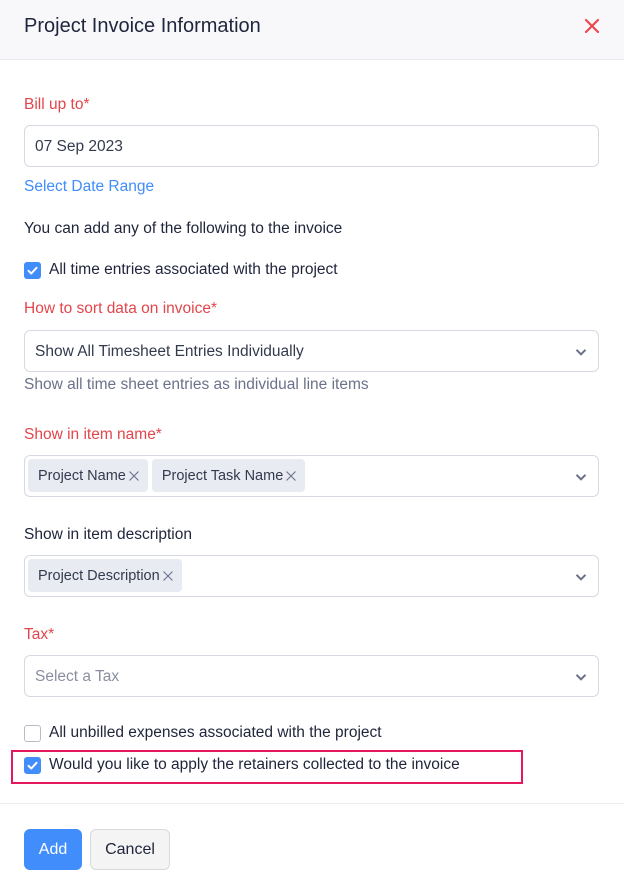  Describe the element at coordinates (130, 849) in the screenshot. I see `cancel-button: Cancel` at that location.